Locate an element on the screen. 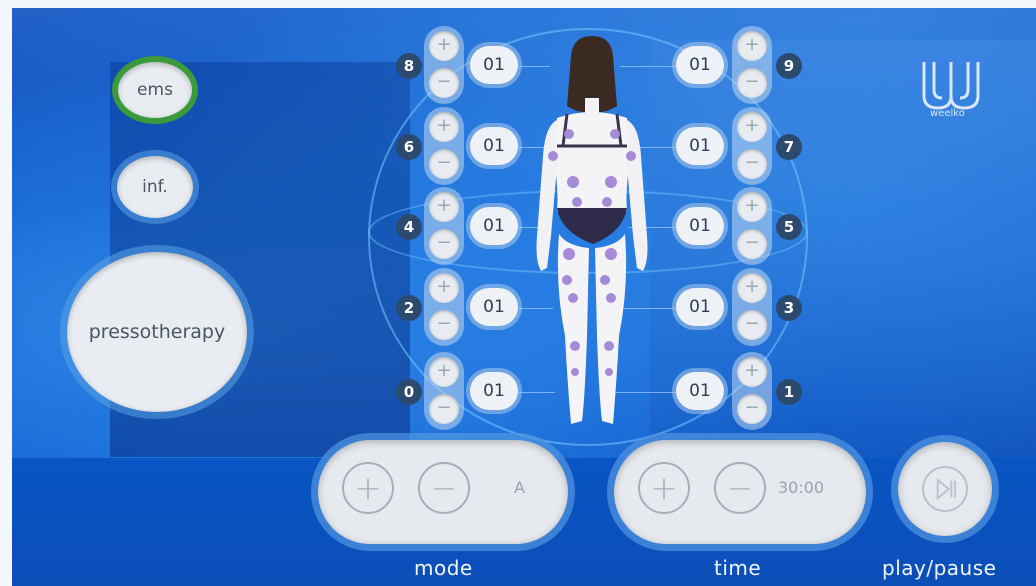  mode-label: mode is located at coordinates (443, 568).